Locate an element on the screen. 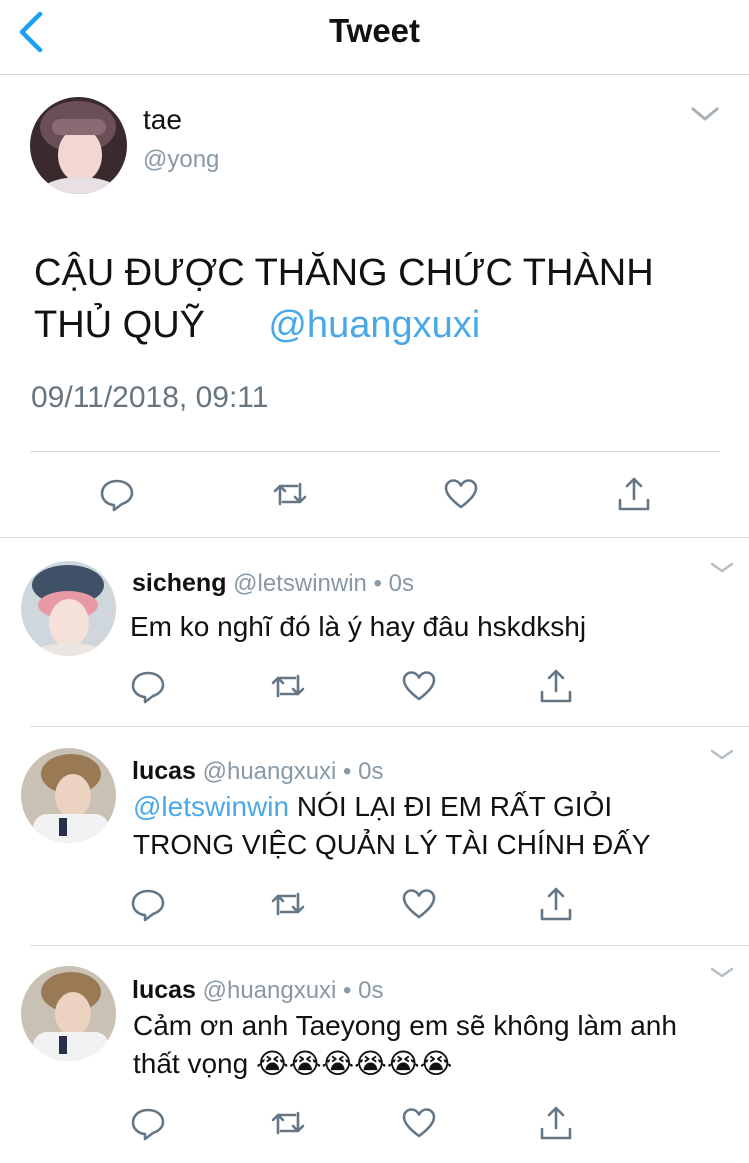 The image size is (749, 1163). tweet-options-button is located at coordinates (705, 114).